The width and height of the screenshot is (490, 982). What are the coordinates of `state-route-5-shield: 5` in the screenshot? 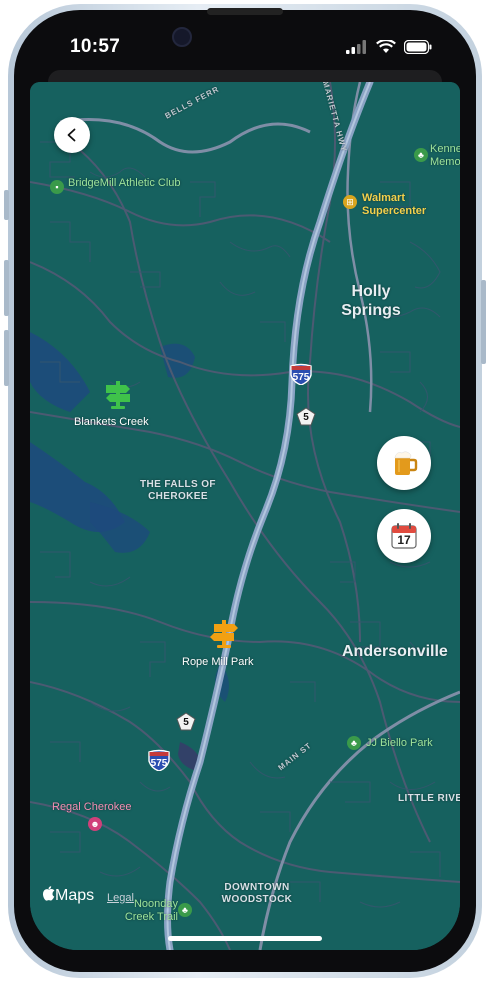 It's located at (306, 416).